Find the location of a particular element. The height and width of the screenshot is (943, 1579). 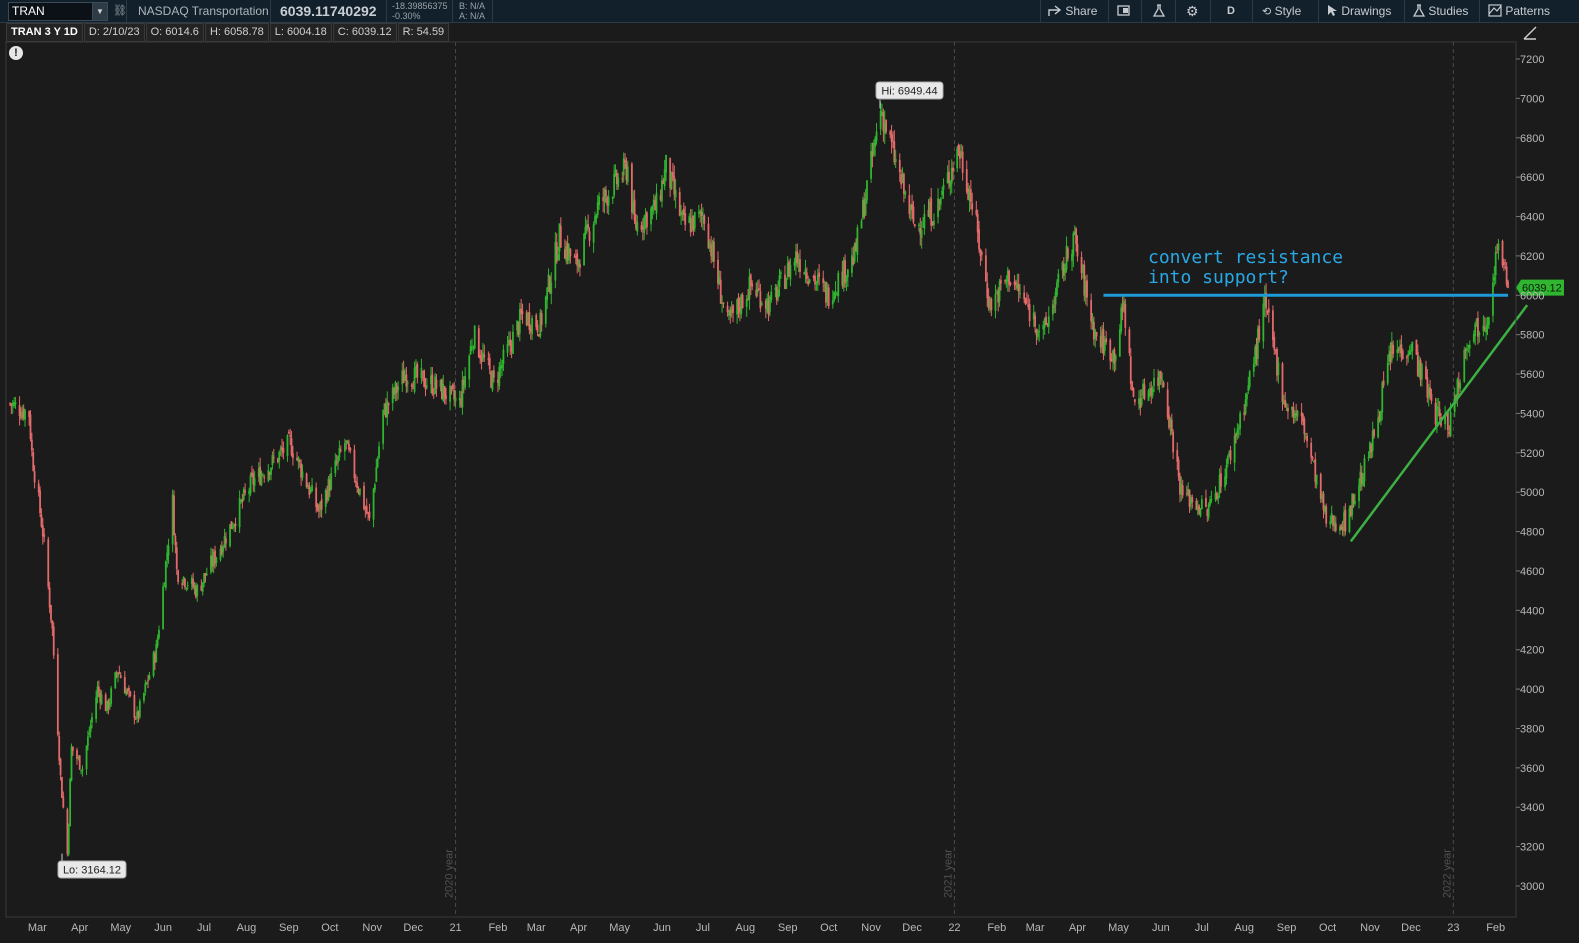

net-change: -18.39856375 is located at coordinates (420, 6).